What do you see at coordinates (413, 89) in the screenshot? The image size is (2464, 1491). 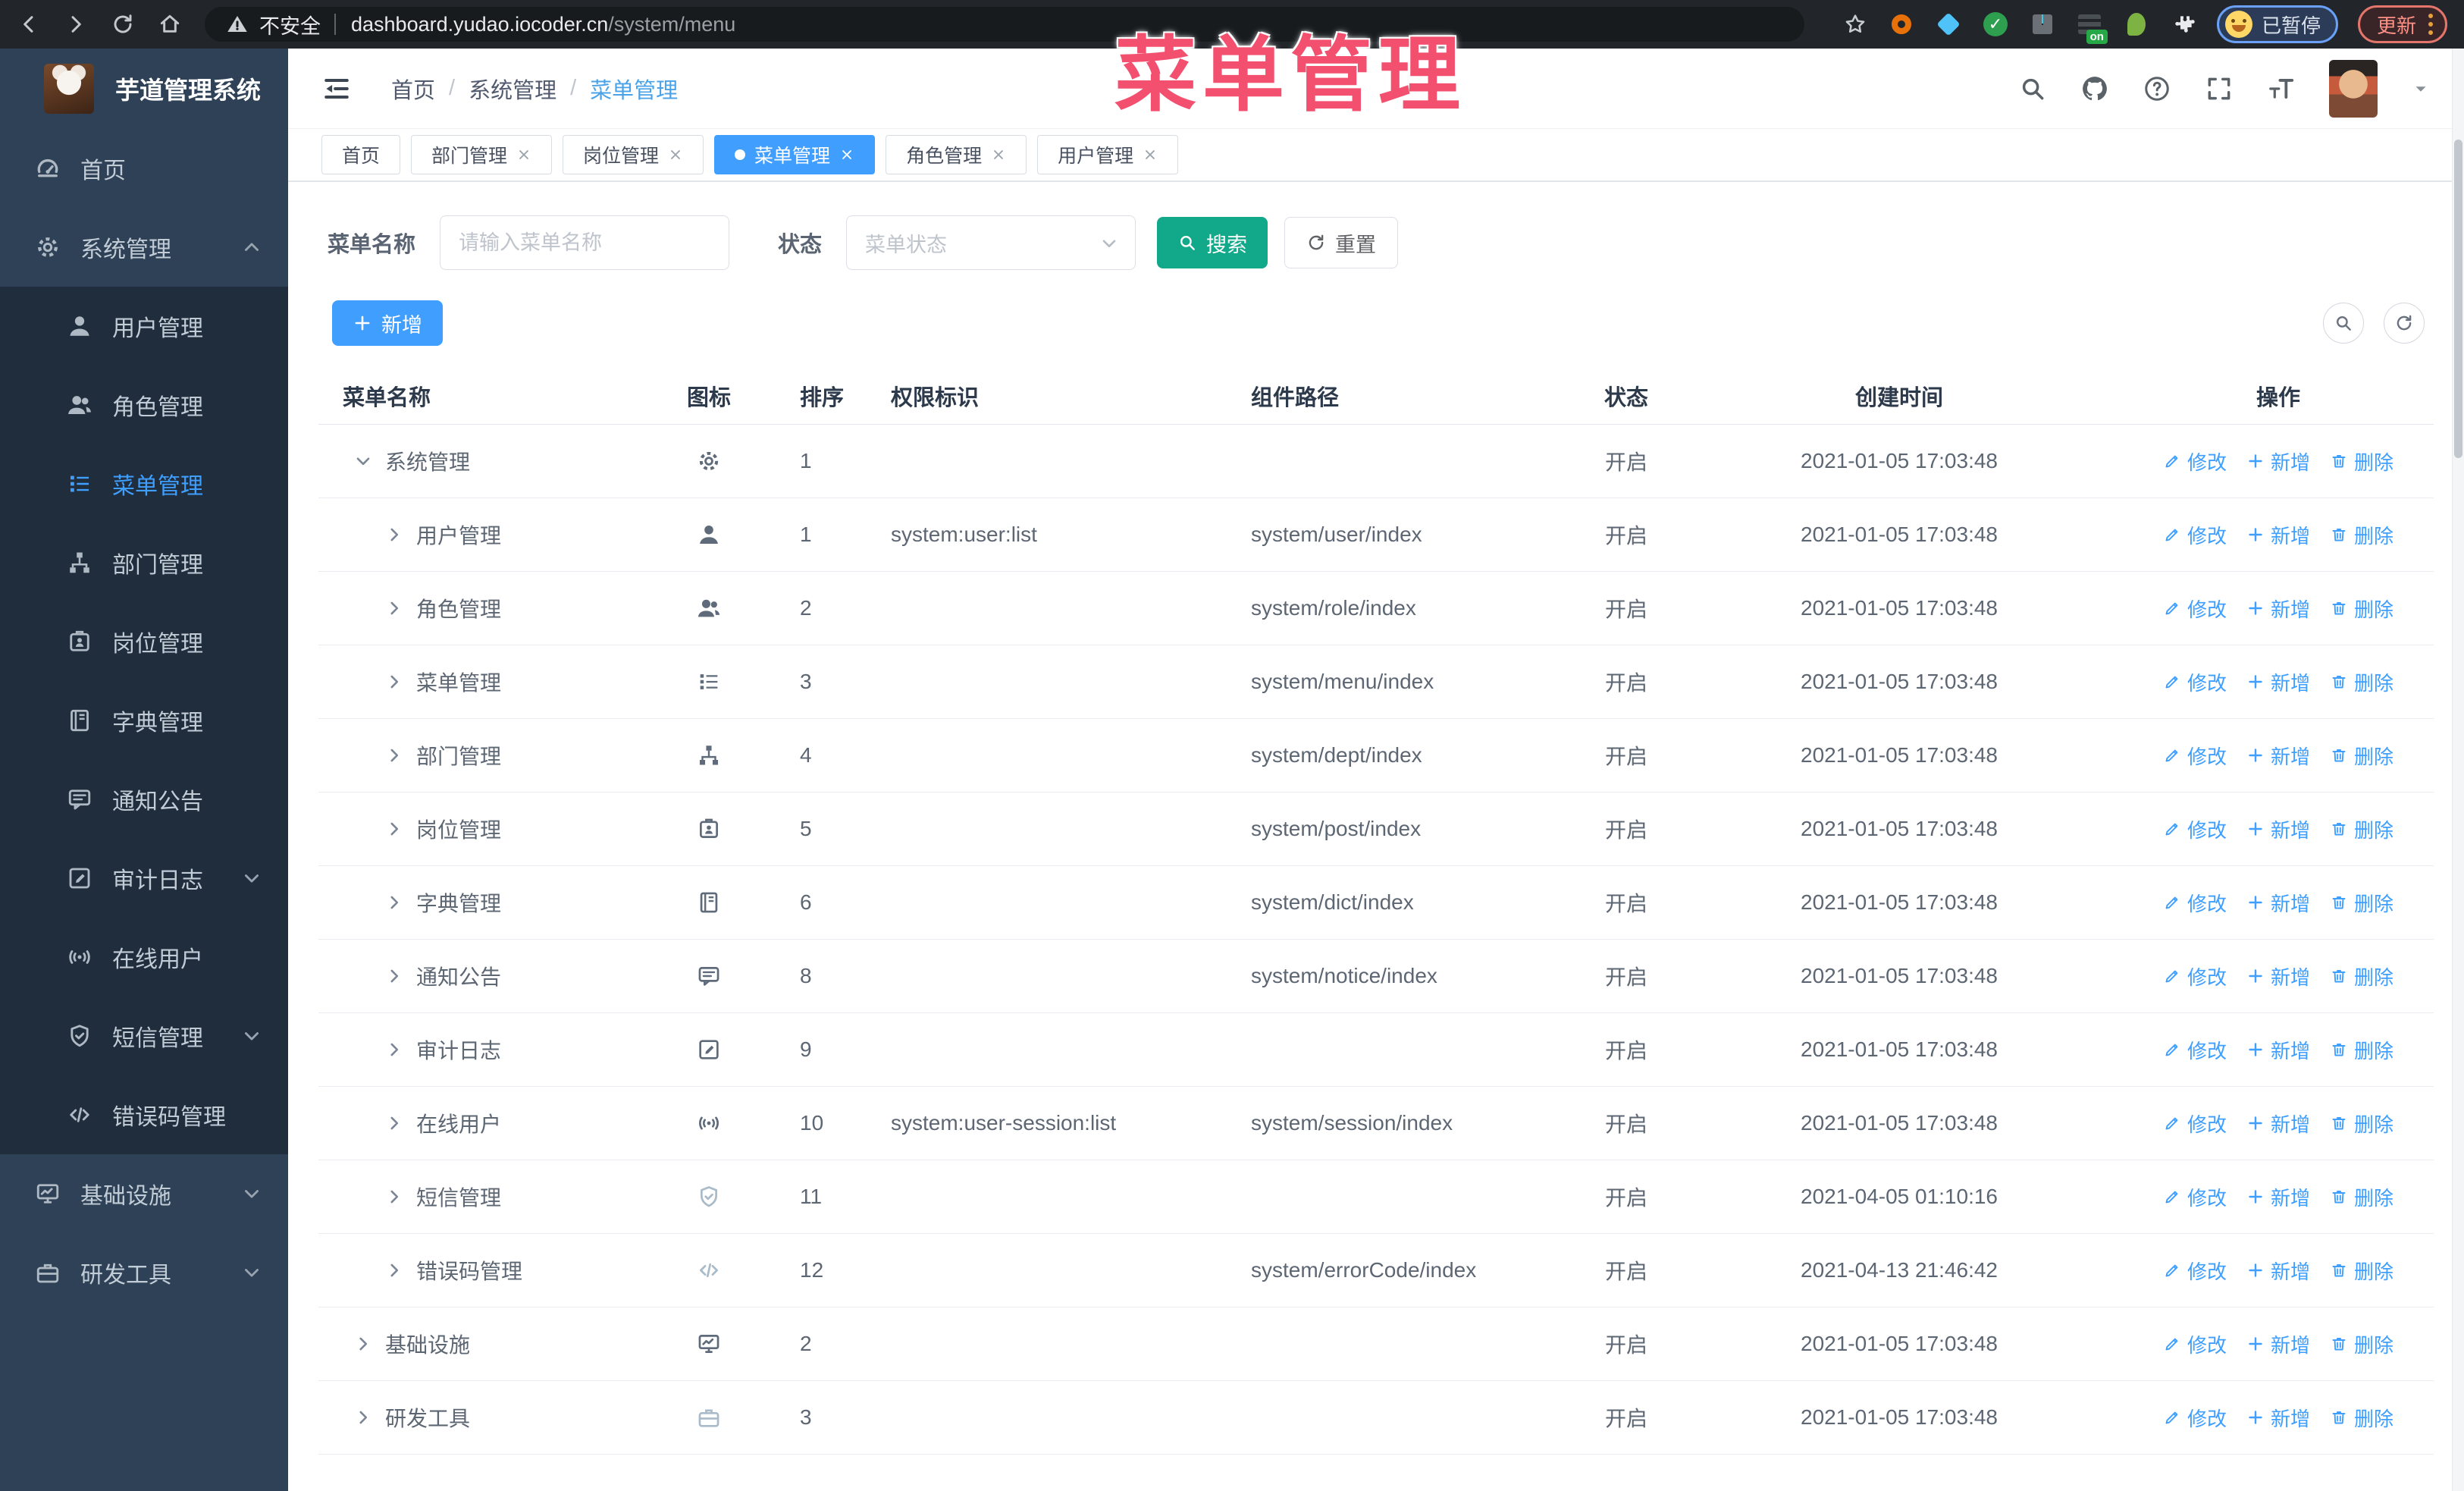 I see `breadcrumb-item: 首页` at bounding box center [413, 89].